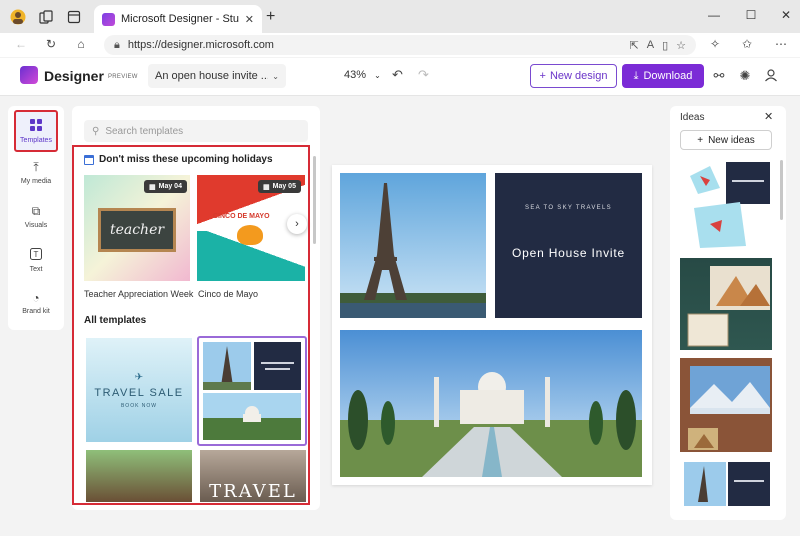  I want to click on designer-settings-icon: ✺, so click(745, 76).